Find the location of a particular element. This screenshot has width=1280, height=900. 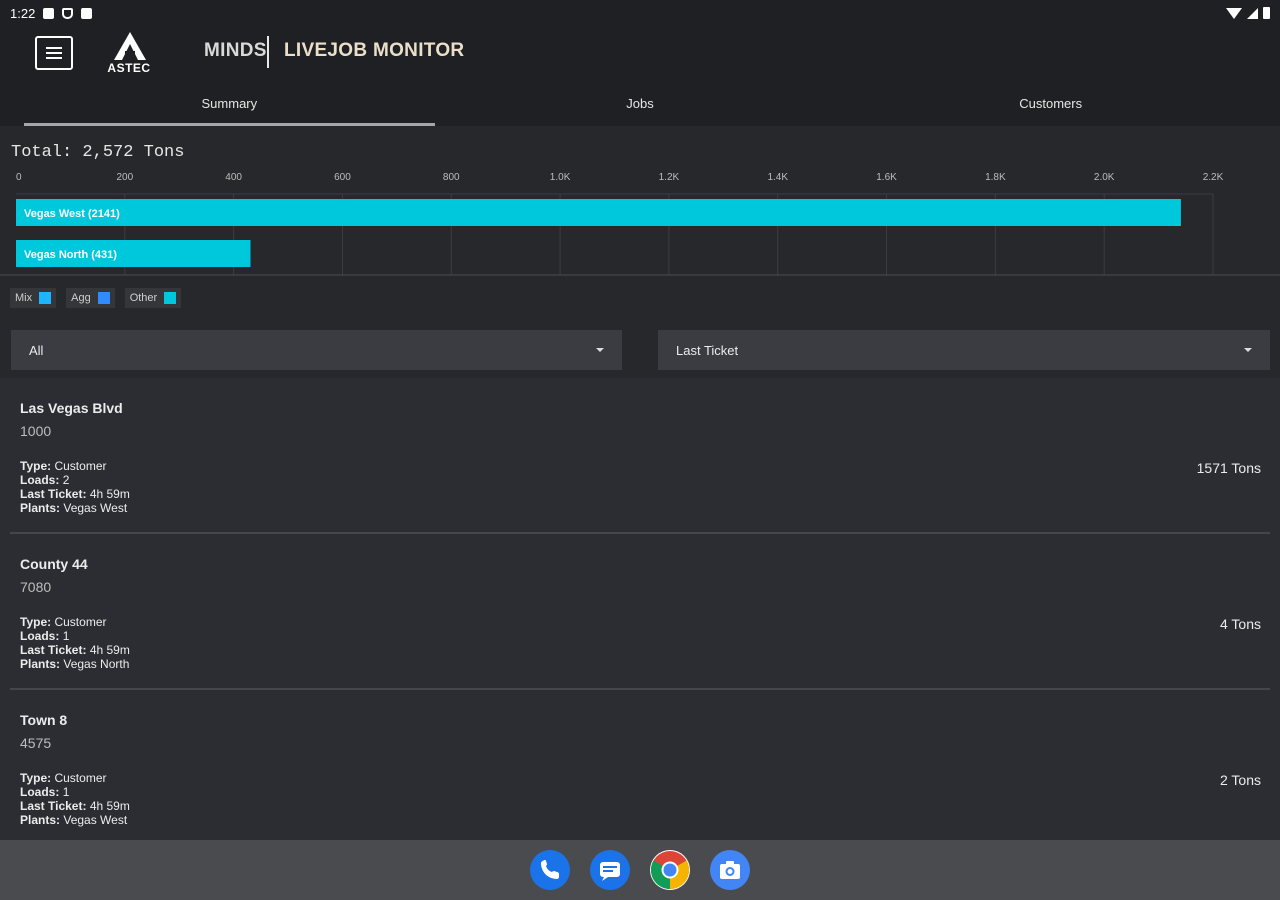

filter-bar: All Last Ticket is located at coordinates (640, 350).